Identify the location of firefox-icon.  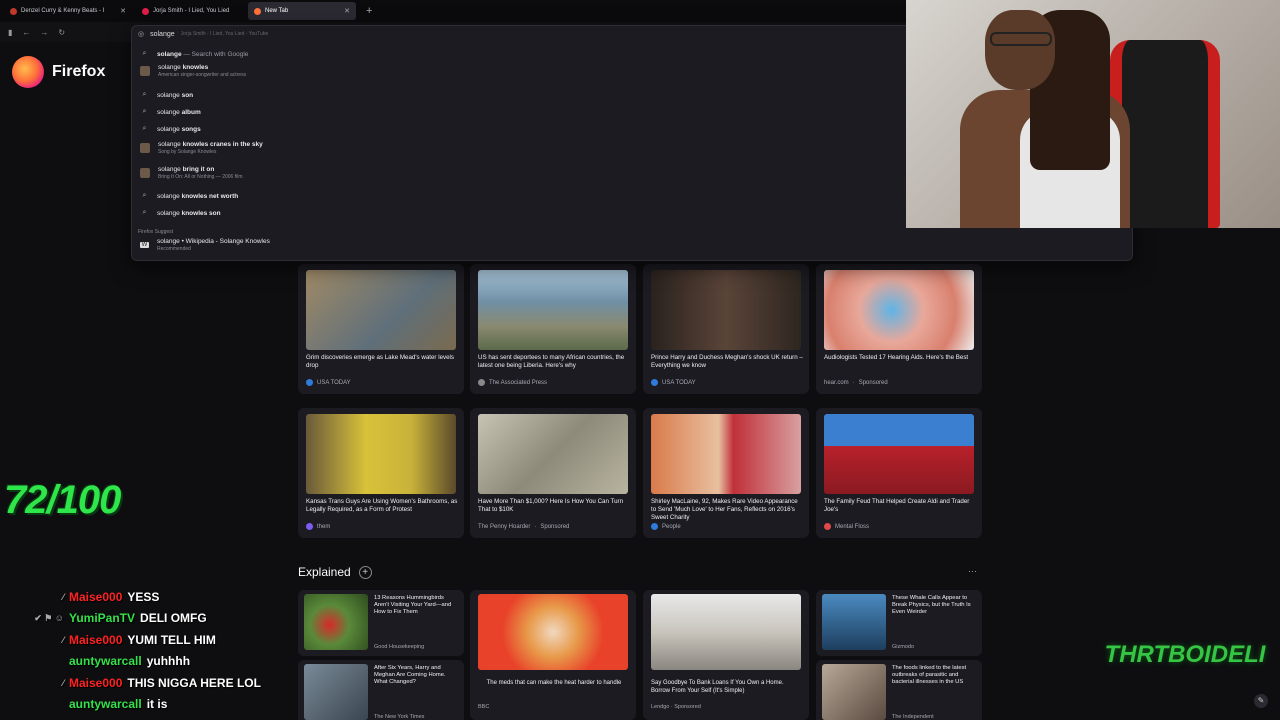
(257, 11).